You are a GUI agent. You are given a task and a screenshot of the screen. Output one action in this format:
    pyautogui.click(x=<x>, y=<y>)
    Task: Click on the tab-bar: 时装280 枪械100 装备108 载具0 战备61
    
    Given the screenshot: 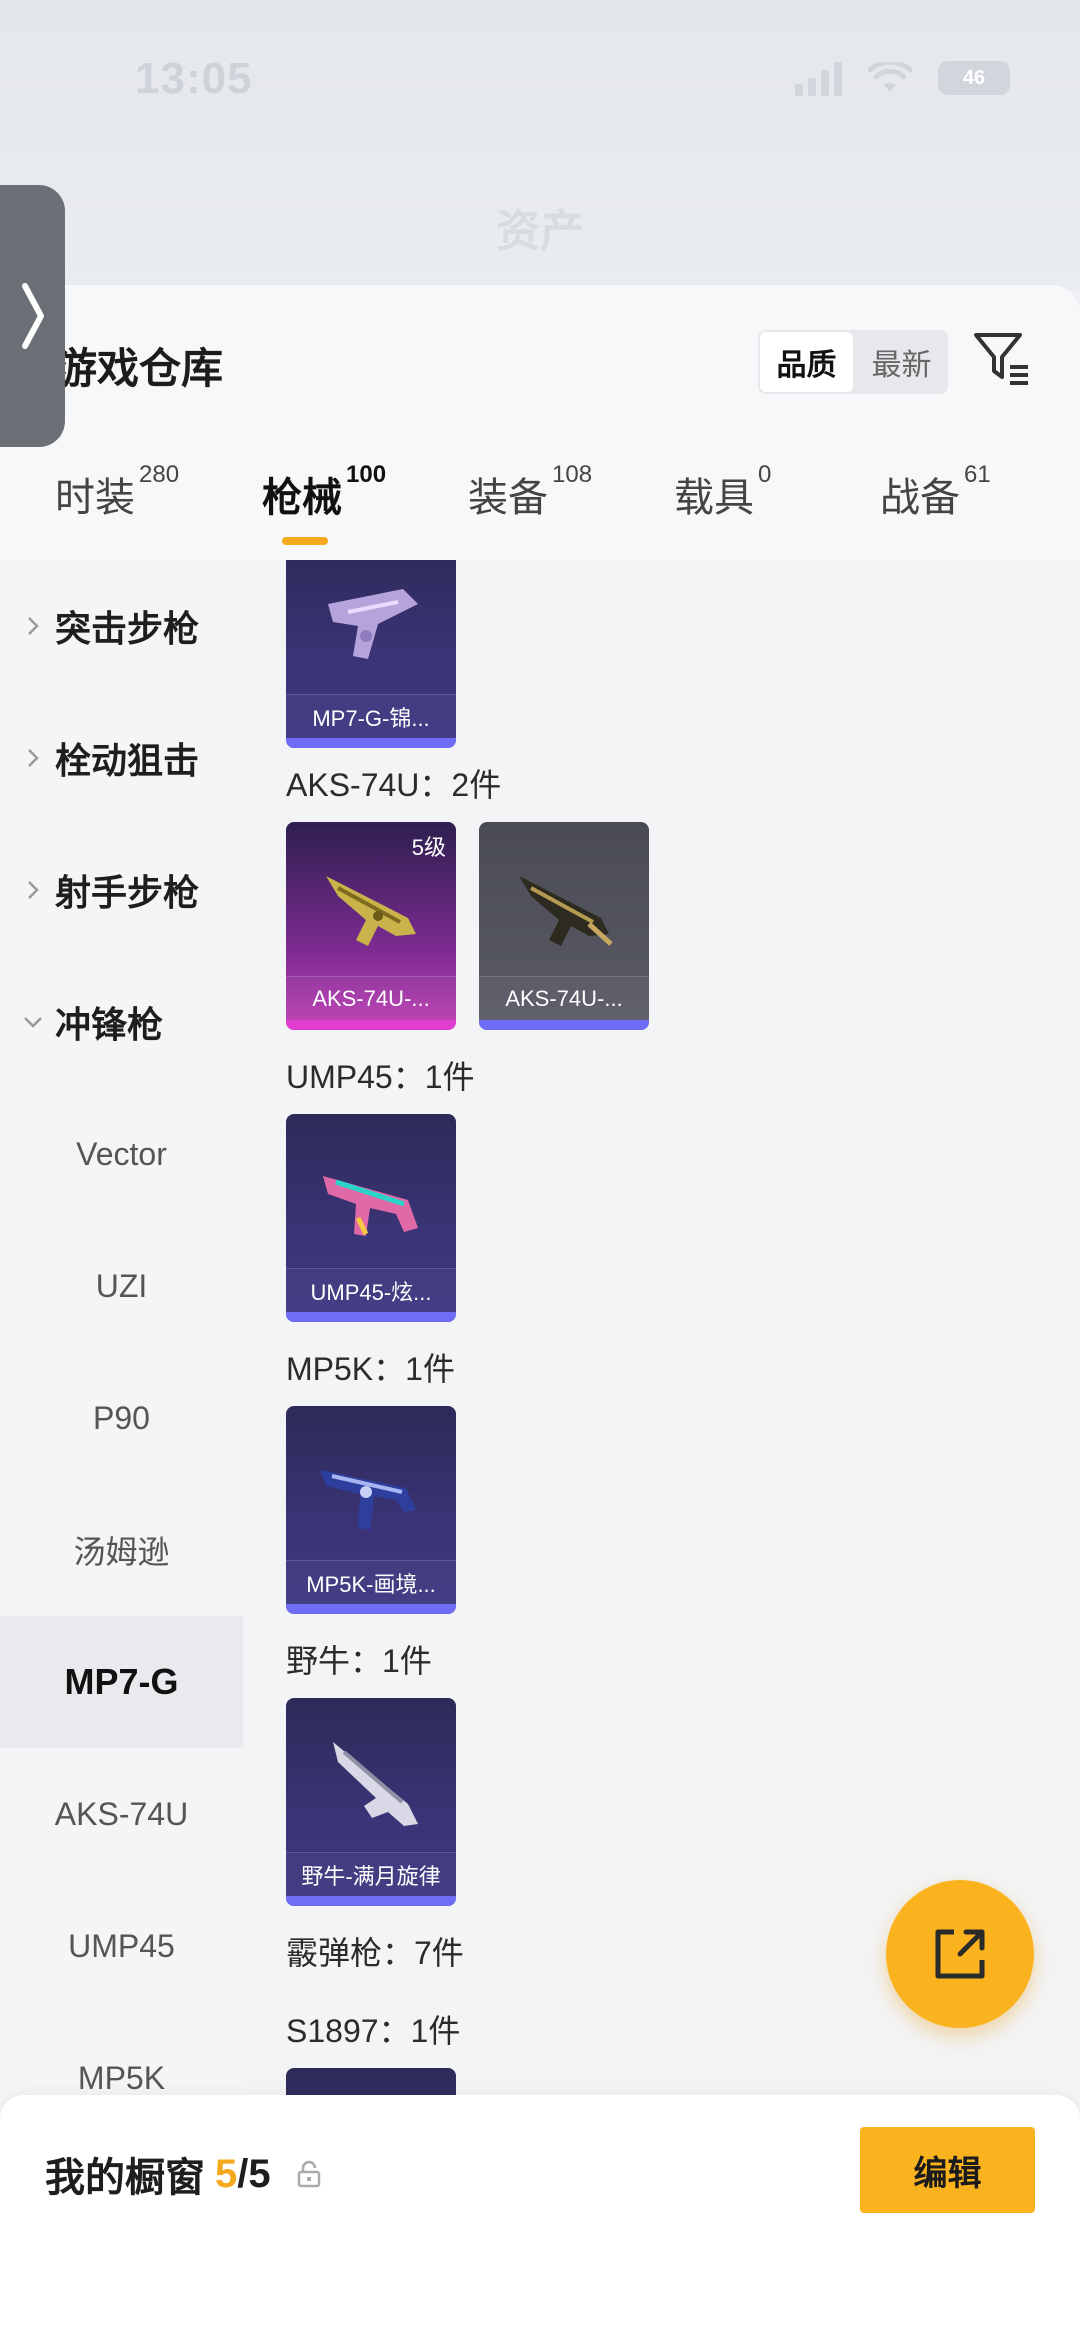 What is the action you would take?
    pyautogui.click(x=540, y=510)
    